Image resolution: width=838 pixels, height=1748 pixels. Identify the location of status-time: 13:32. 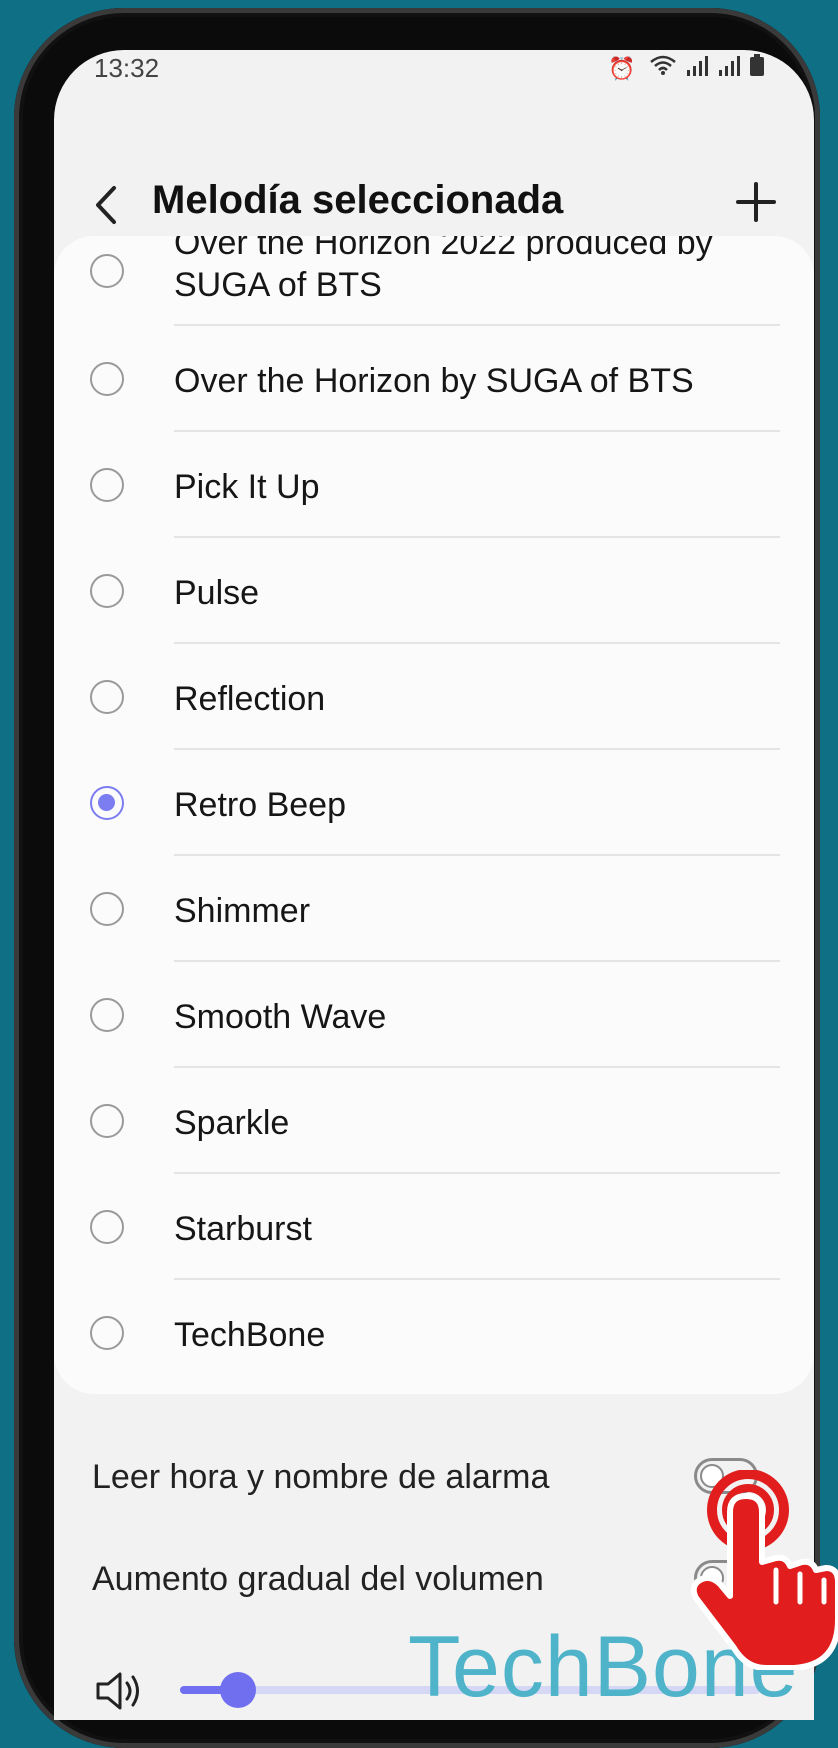
(127, 68).